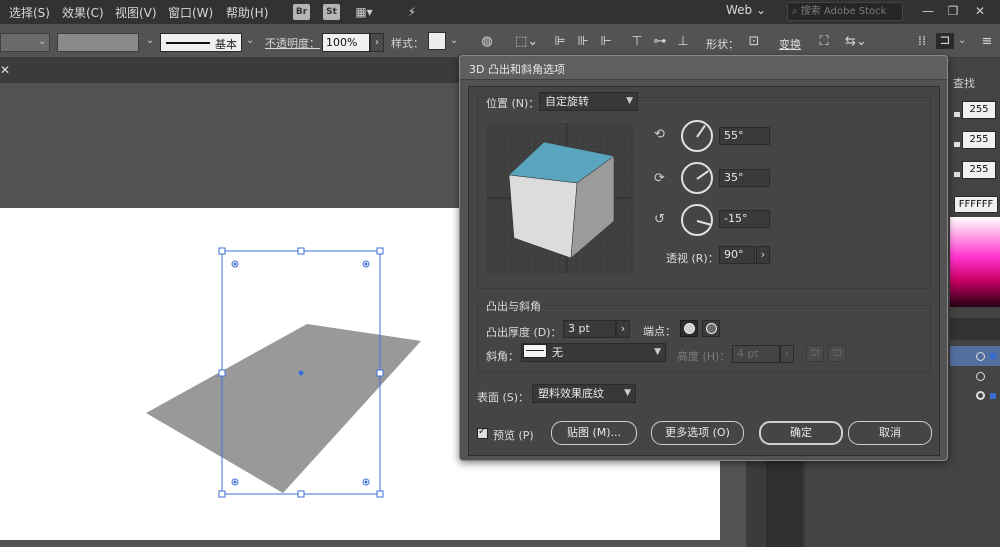  I want to click on minimize-icon: —, so click(928, 11).